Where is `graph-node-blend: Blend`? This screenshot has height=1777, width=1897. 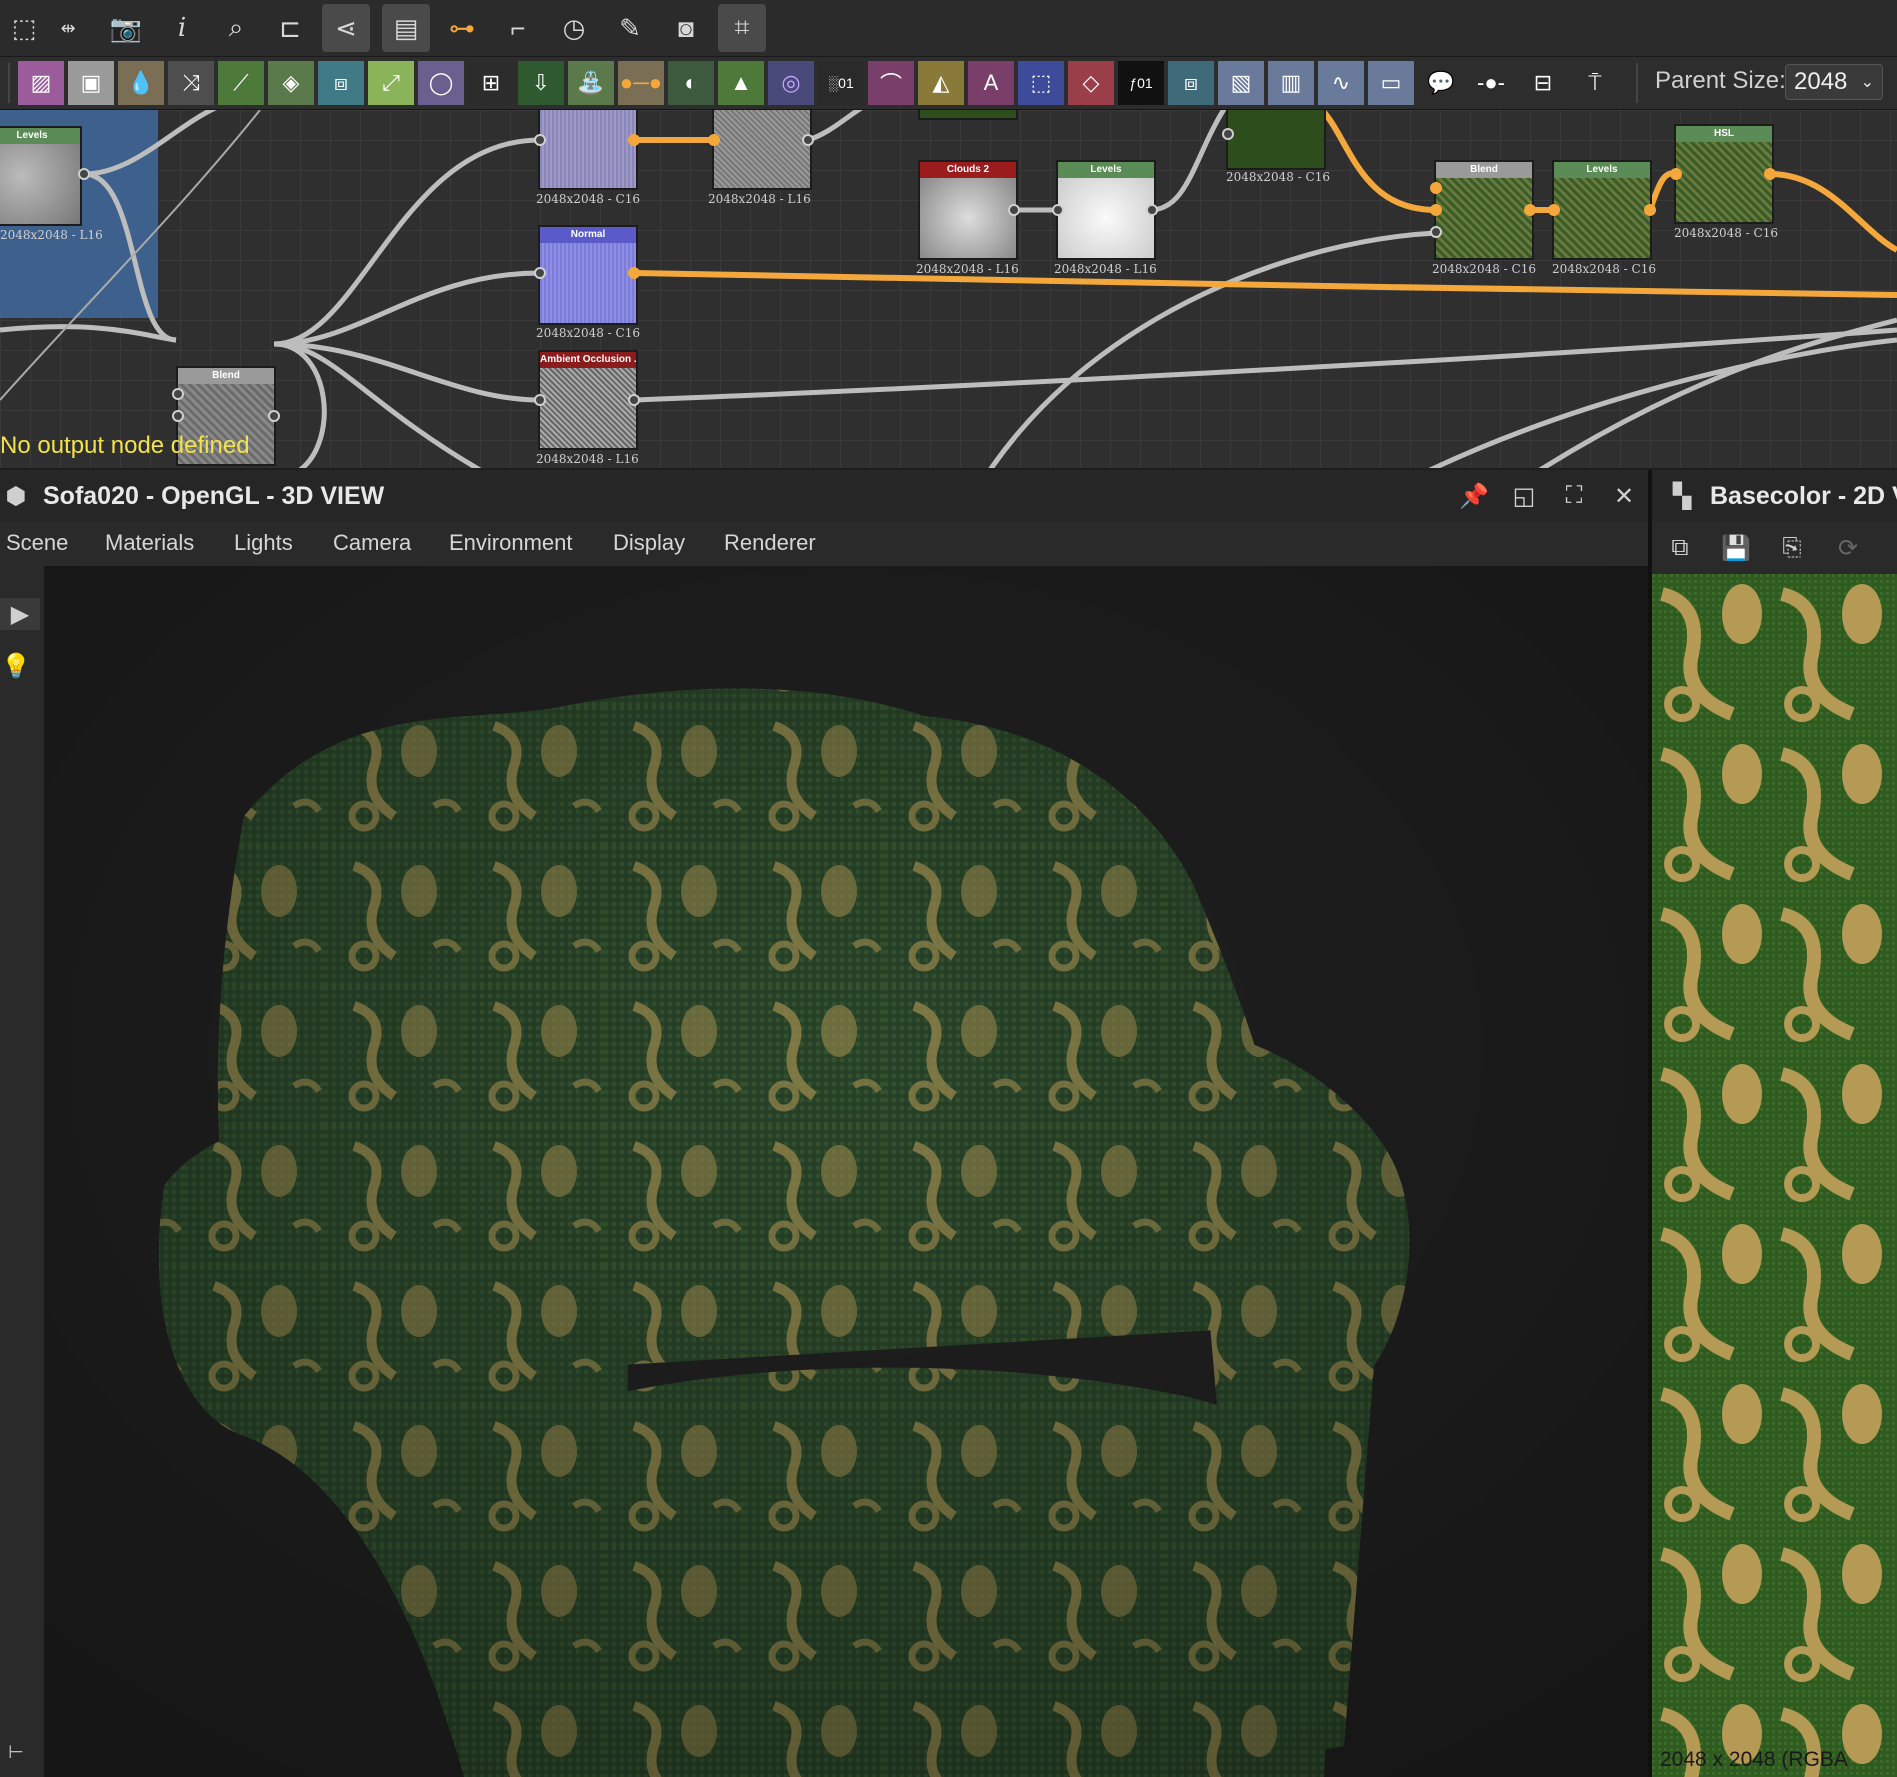 graph-node-blend: Blend is located at coordinates (1484, 210).